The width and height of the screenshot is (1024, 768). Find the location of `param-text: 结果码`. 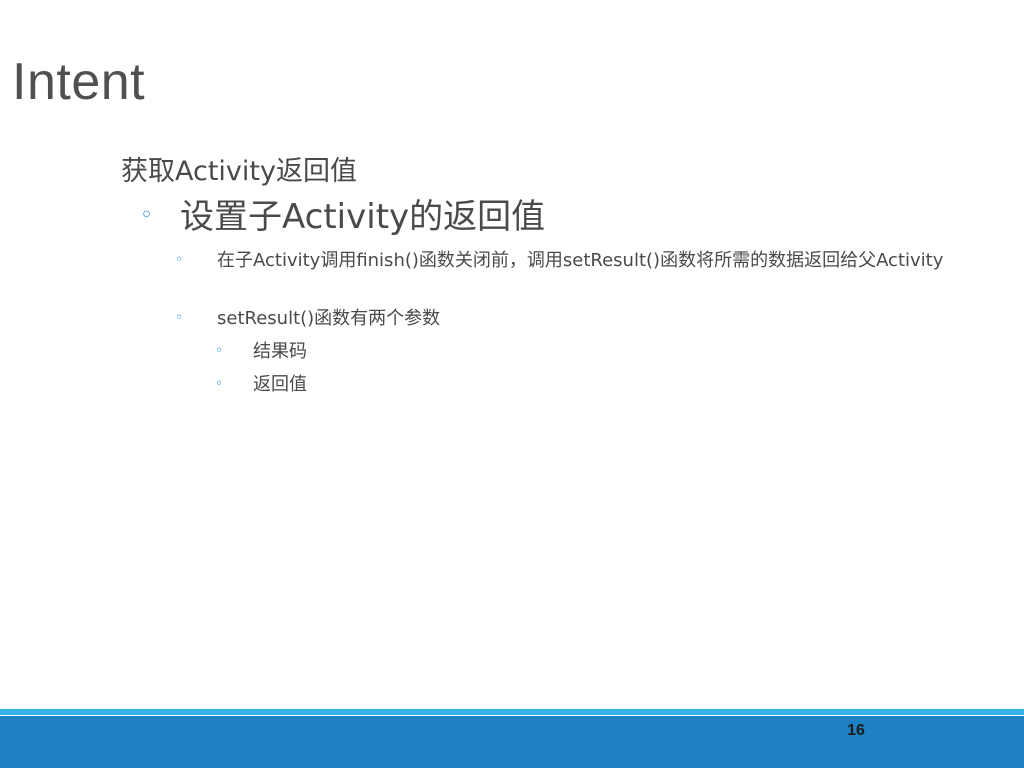

param-text: 结果码 is located at coordinates (280, 351).